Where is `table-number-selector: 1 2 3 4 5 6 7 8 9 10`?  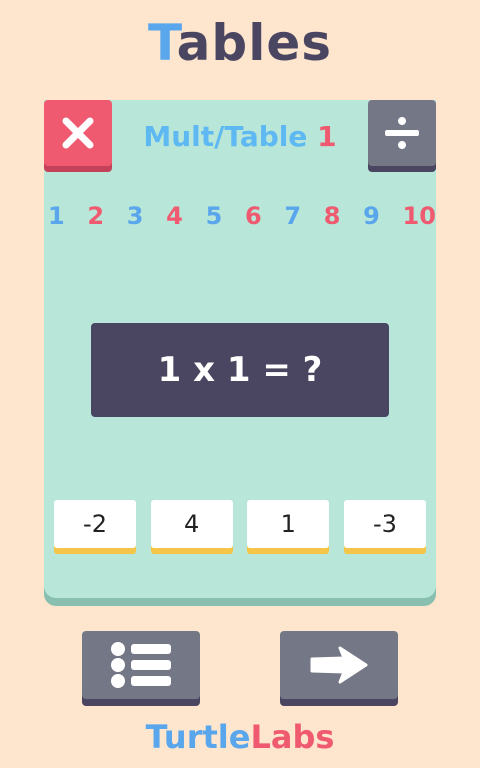
table-number-selector: 1 2 3 4 5 6 7 8 9 10 is located at coordinates (242, 217).